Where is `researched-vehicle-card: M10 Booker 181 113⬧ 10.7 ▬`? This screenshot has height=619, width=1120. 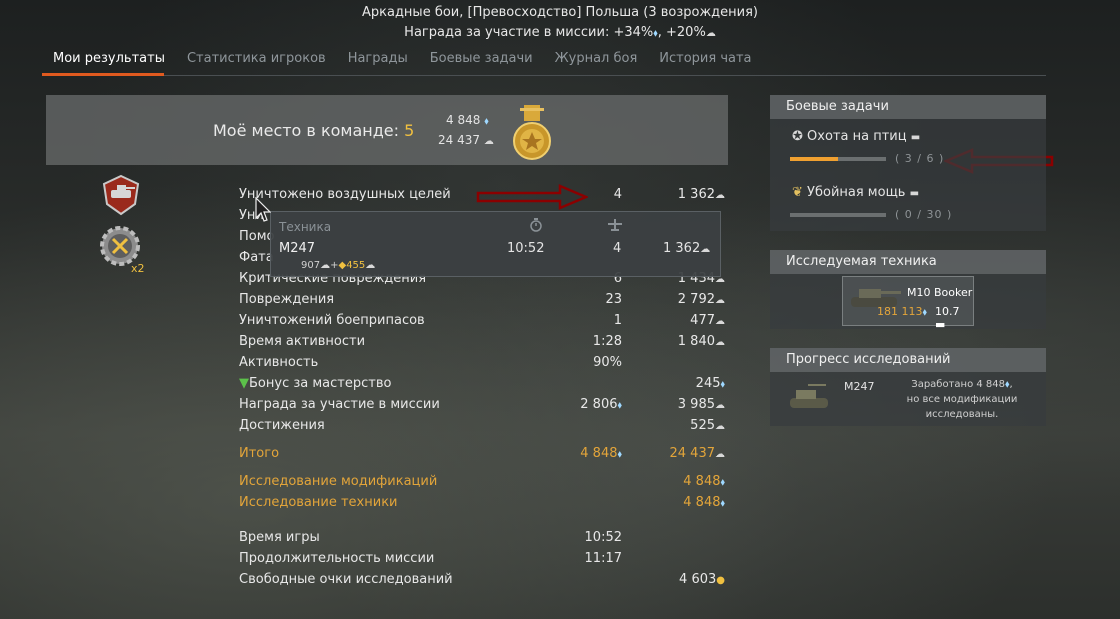
researched-vehicle-card: M10 Booker 181 113⬧ 10.7 ▬ is located at coordinates (908, 303).